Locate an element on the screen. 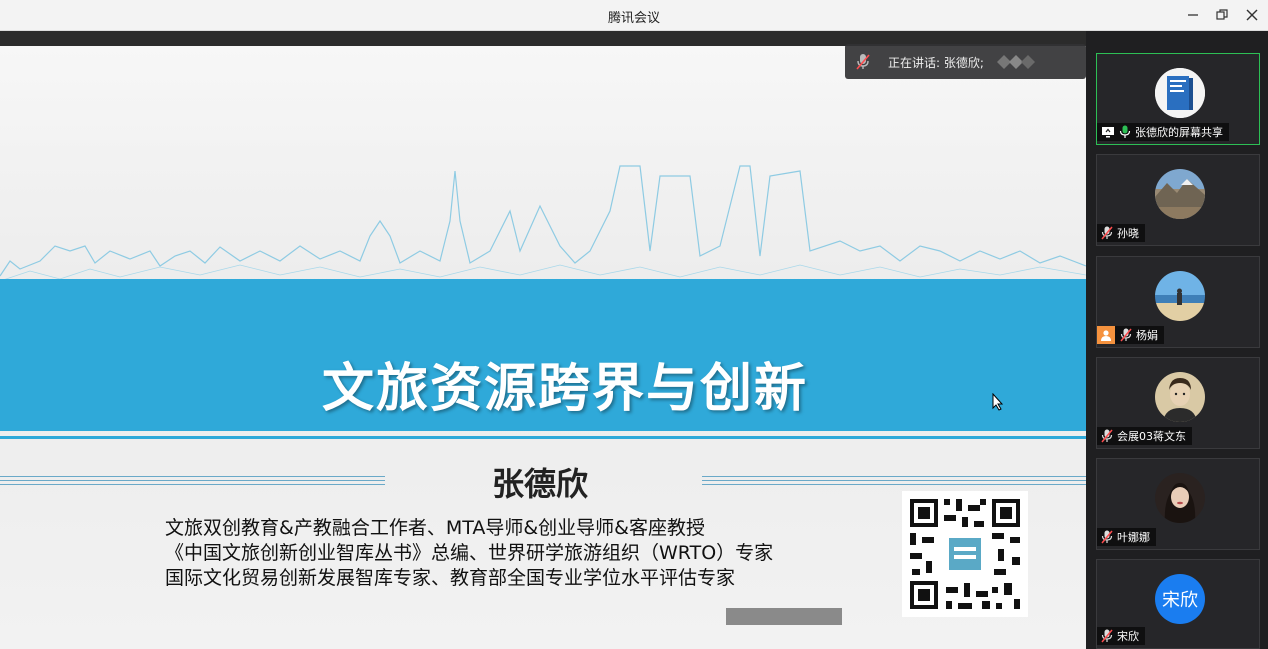  participant-name-tag: 孙晓 is located at coordinates (1121, 233).